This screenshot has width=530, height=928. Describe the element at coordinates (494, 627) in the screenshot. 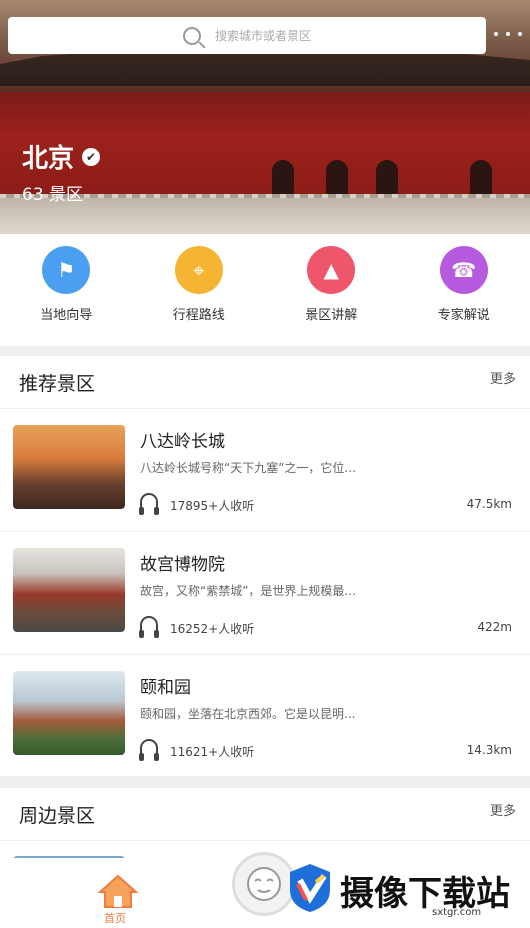

I see `distance: 422m` at that location.